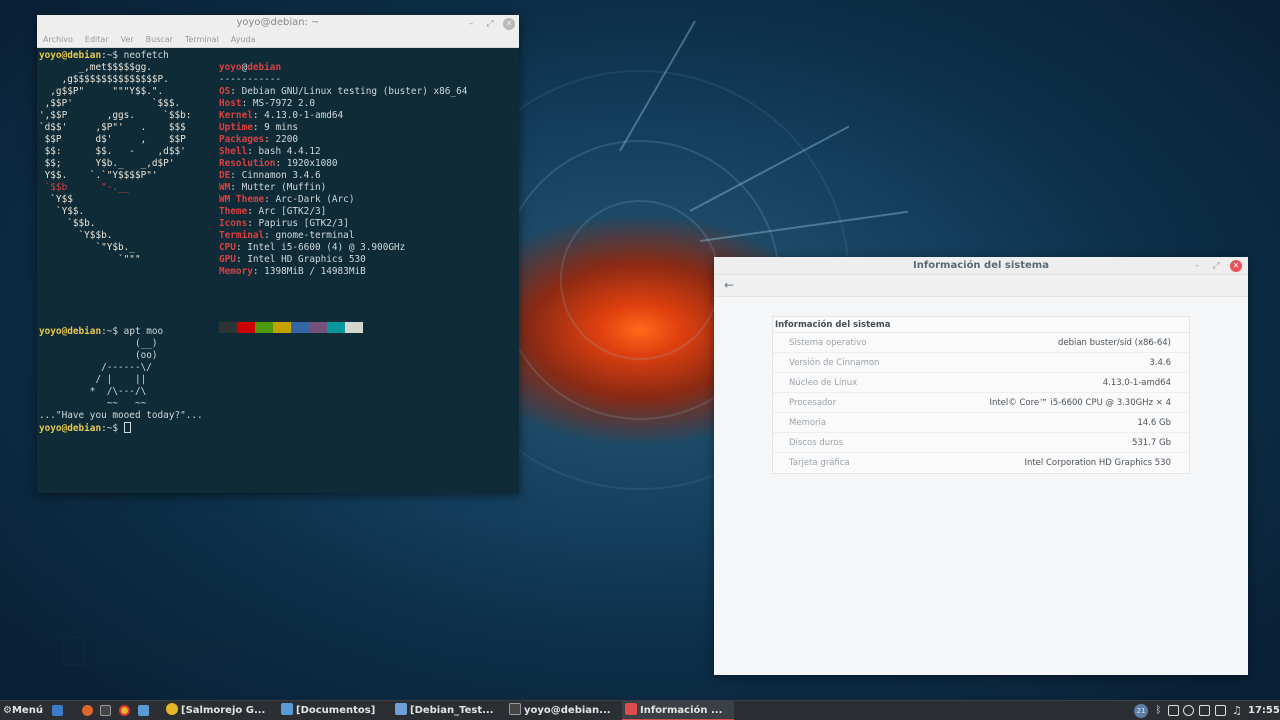 This screenshot has width=1280, height=720. What do you see at coordinates (76, 235) in the screenshot?
I see `ascii-art-line: `Y$$b.` at bounding box center [76, 235].